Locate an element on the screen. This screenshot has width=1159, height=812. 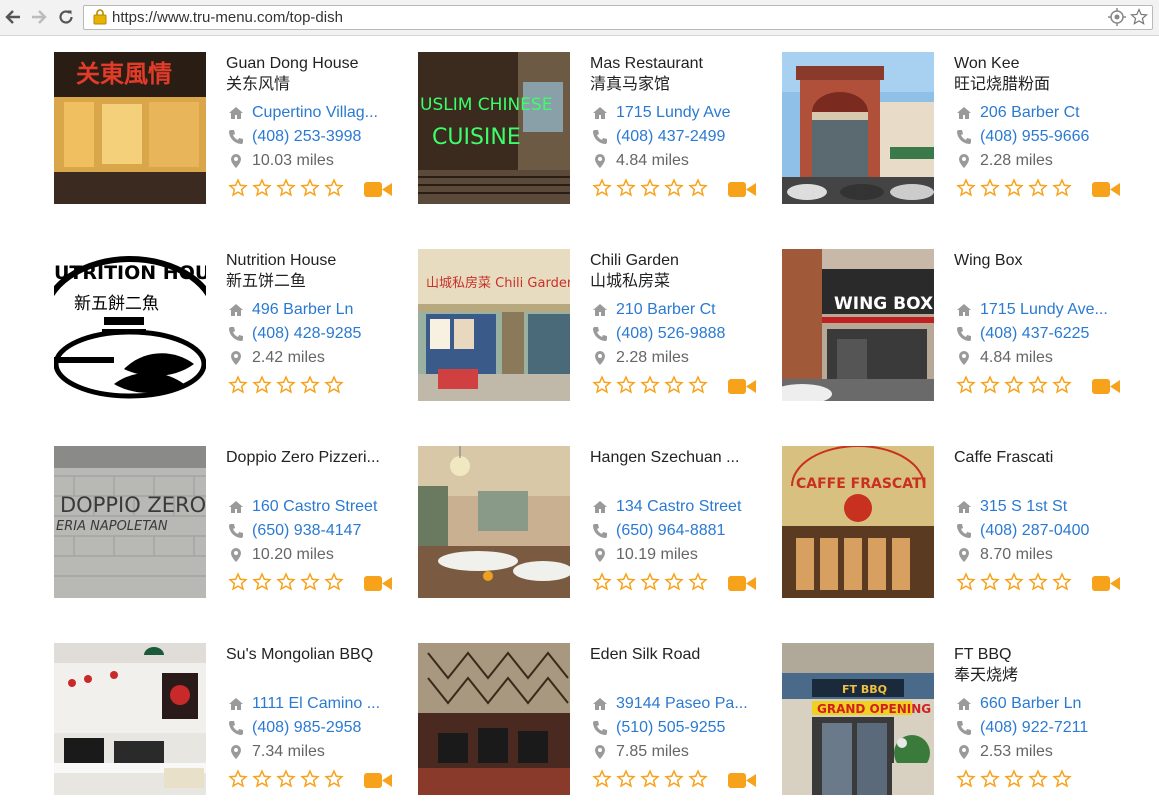
restaurant-name: Wing Box is located at coordinates (1039, 261).